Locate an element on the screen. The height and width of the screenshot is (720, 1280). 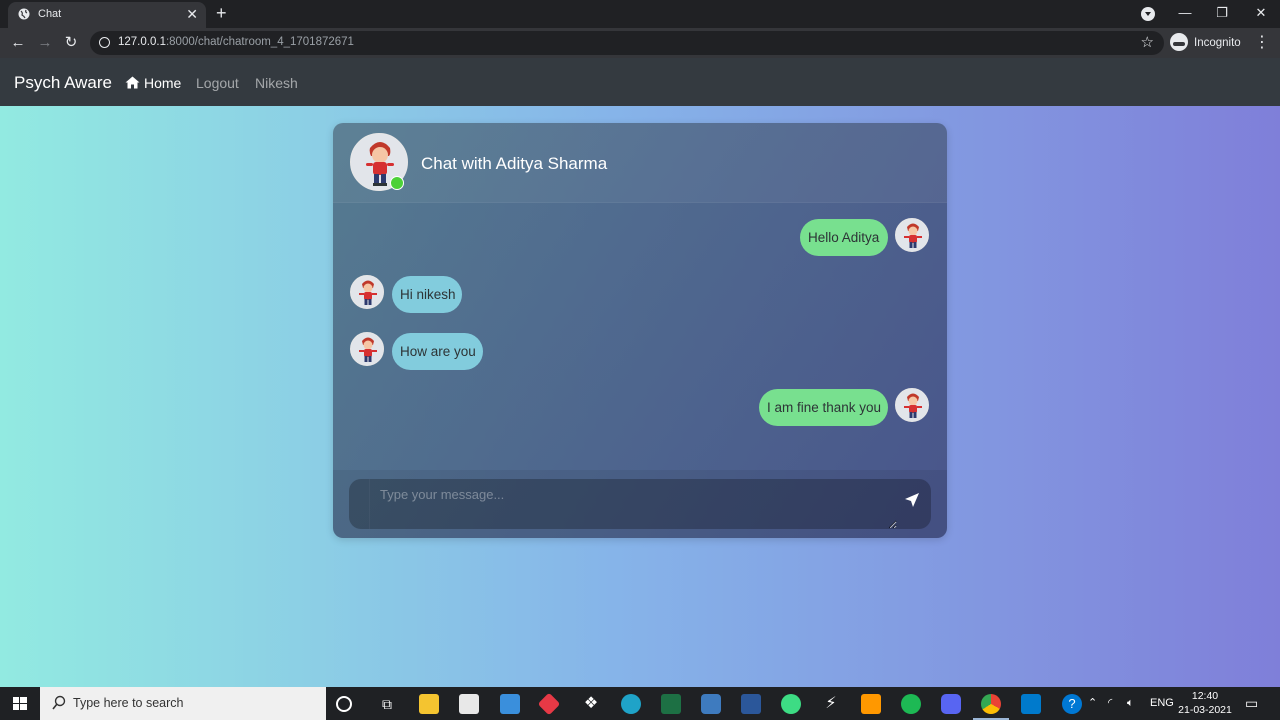
chrome-icon is located at coordinates (991, 704).